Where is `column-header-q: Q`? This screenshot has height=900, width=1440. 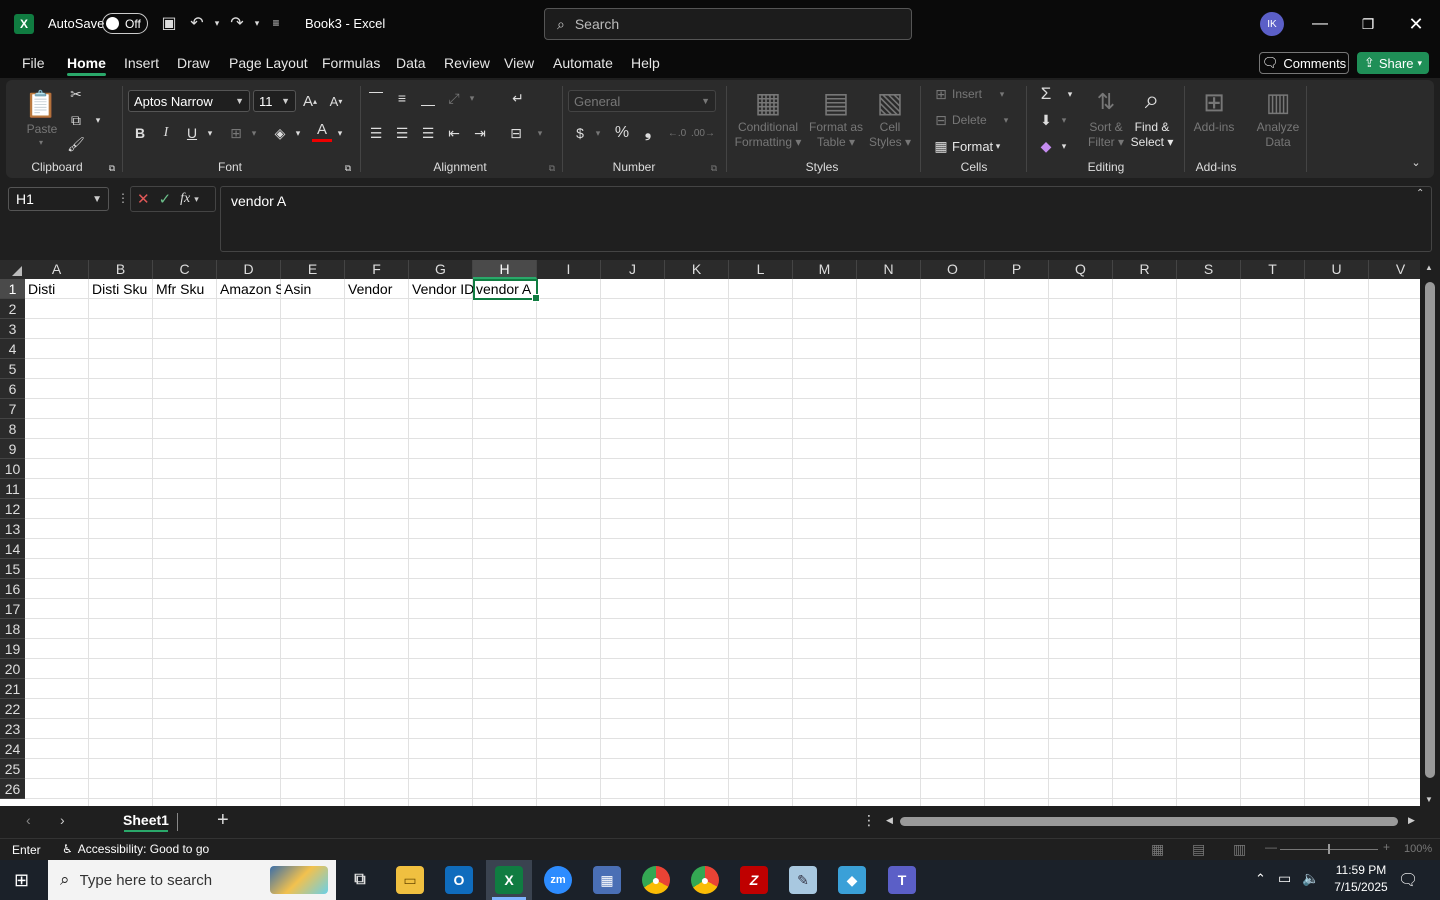 column-header-q: Q is located at coordinates (1081, 269).